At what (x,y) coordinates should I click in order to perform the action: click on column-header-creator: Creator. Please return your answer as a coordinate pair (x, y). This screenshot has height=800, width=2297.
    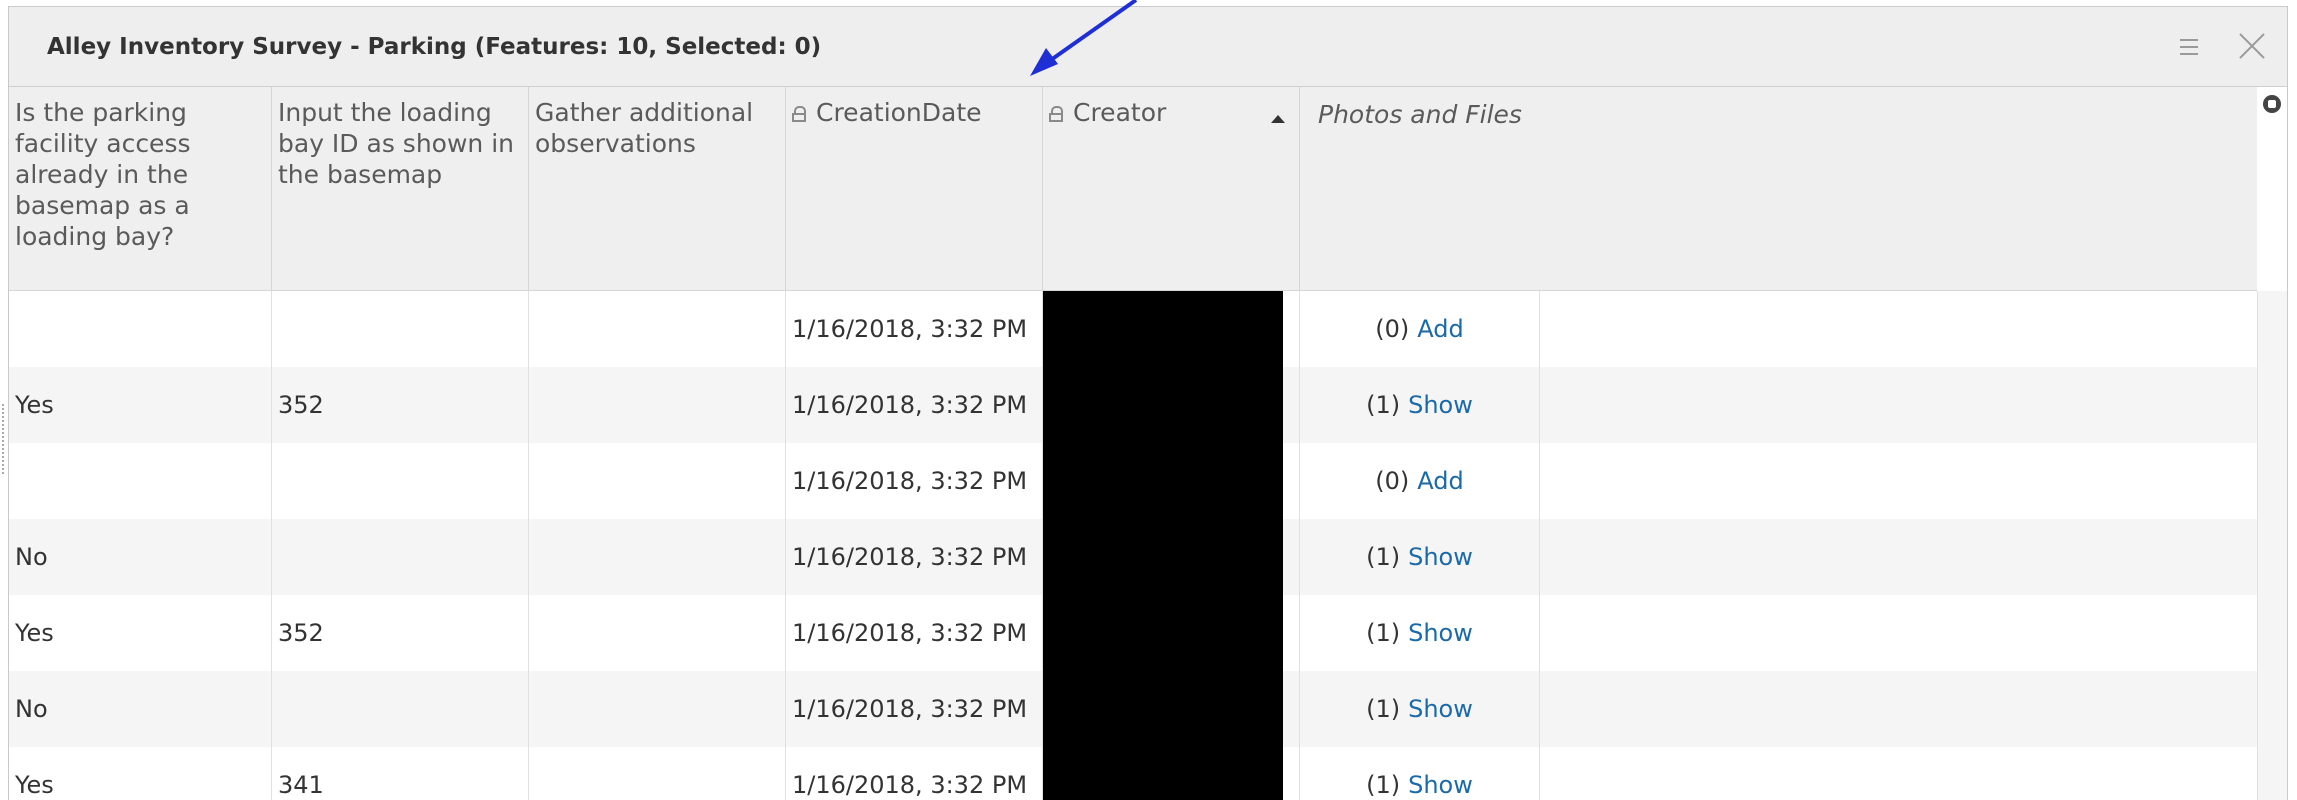
    Looking at the image, I should click on (1171, 189).